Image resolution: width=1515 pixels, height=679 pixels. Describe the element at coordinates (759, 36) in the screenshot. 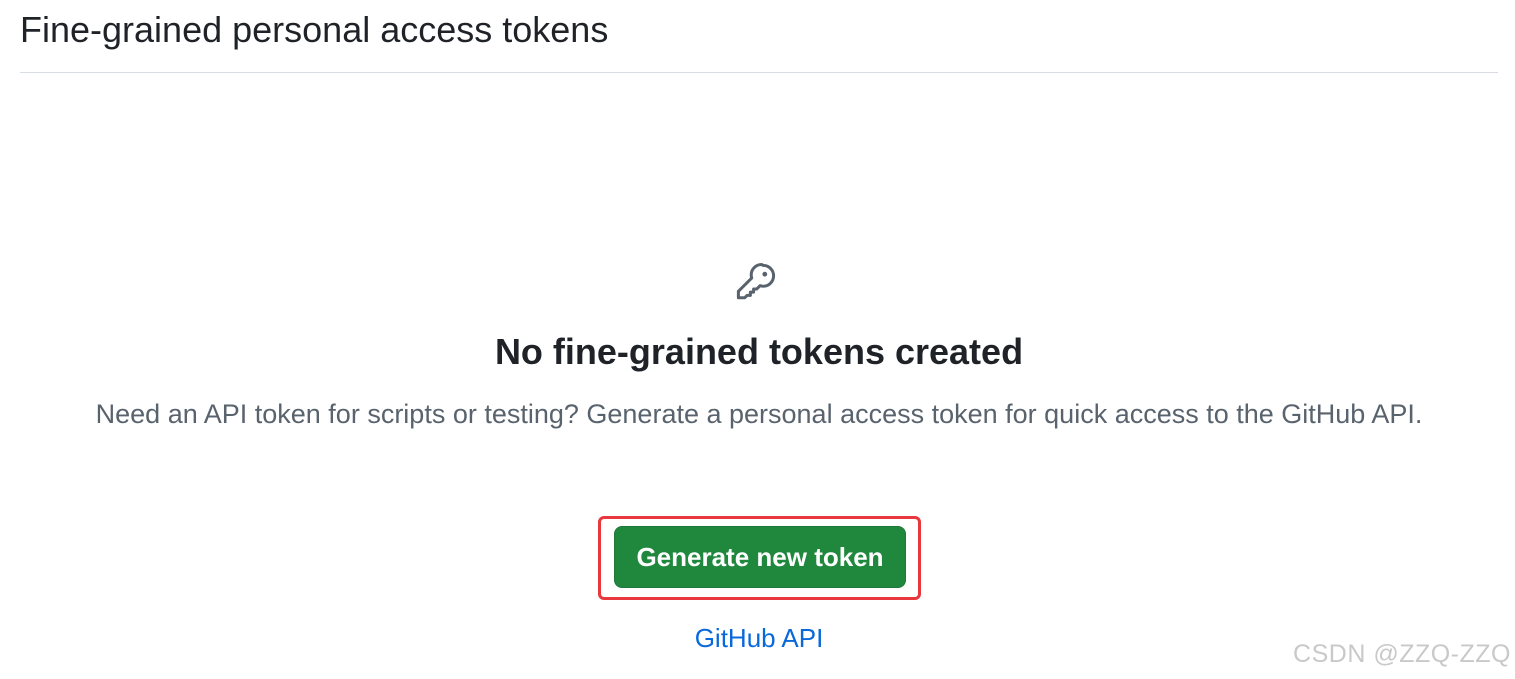

I see `page-header: Fine-grained personal access tokens` at that location.